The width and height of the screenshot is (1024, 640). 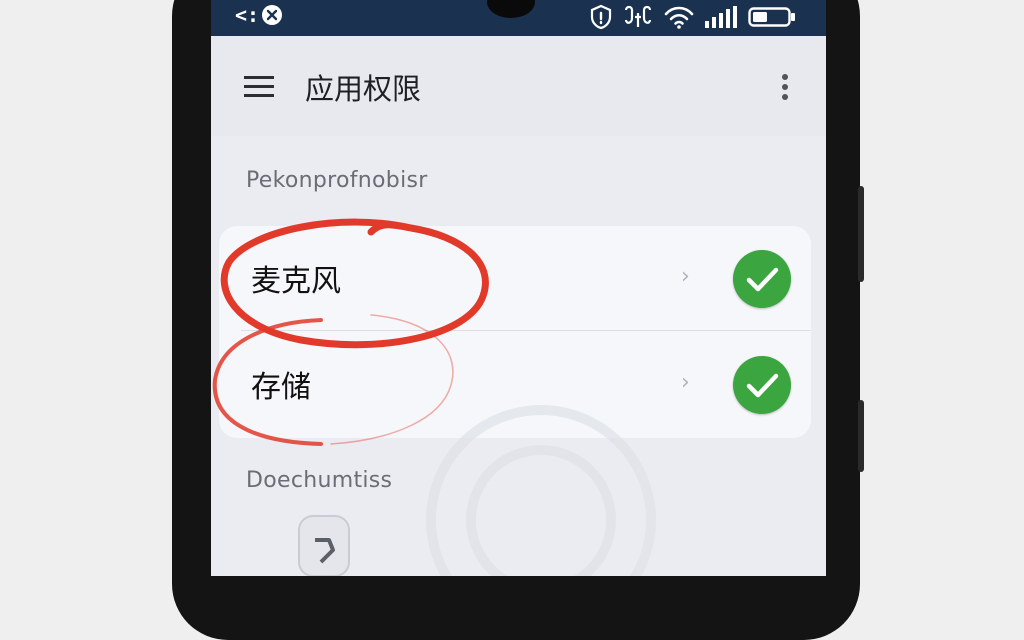 What do you see at coordinates (350, 332) in the screenshot?
I see `red-annotation-circles` at bounding box center [350, 332].